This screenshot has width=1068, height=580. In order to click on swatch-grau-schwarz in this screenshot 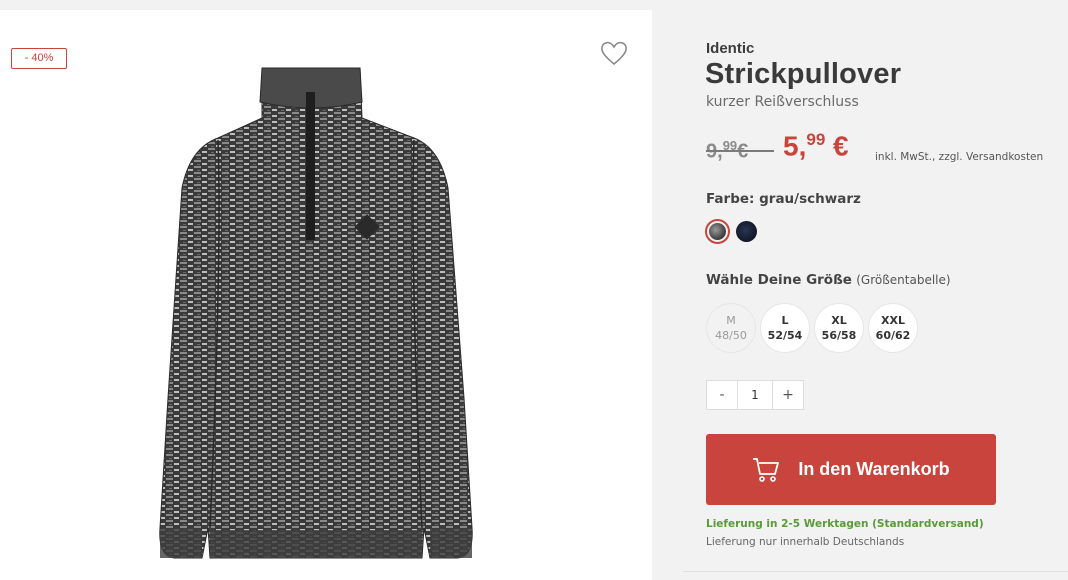, I will do `click(717, 231)`.